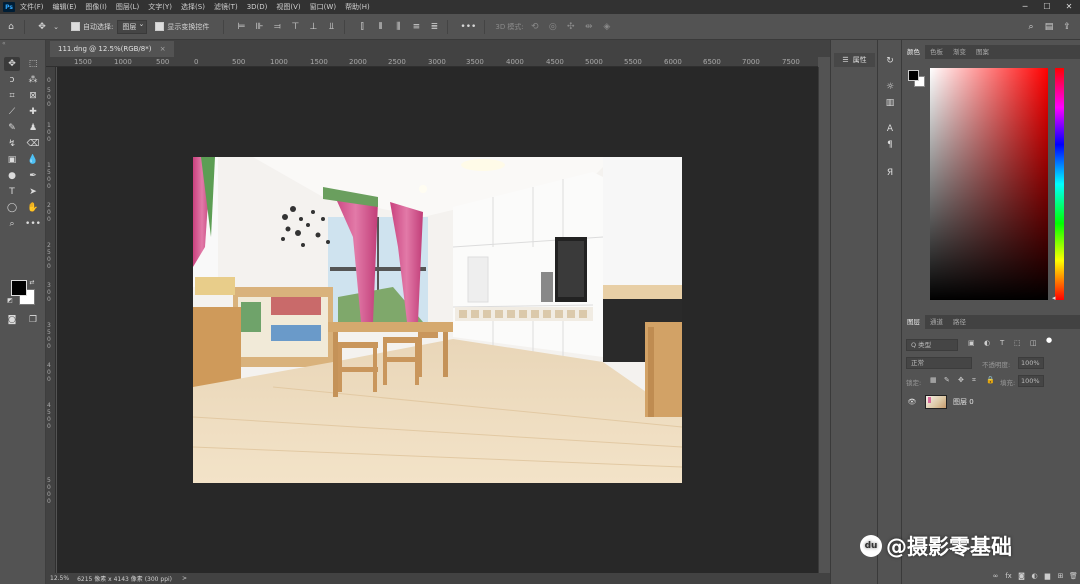  Describe the element at coordinates (11, 27) in the screenshot. I see `home-icon: ⌂` at that location.